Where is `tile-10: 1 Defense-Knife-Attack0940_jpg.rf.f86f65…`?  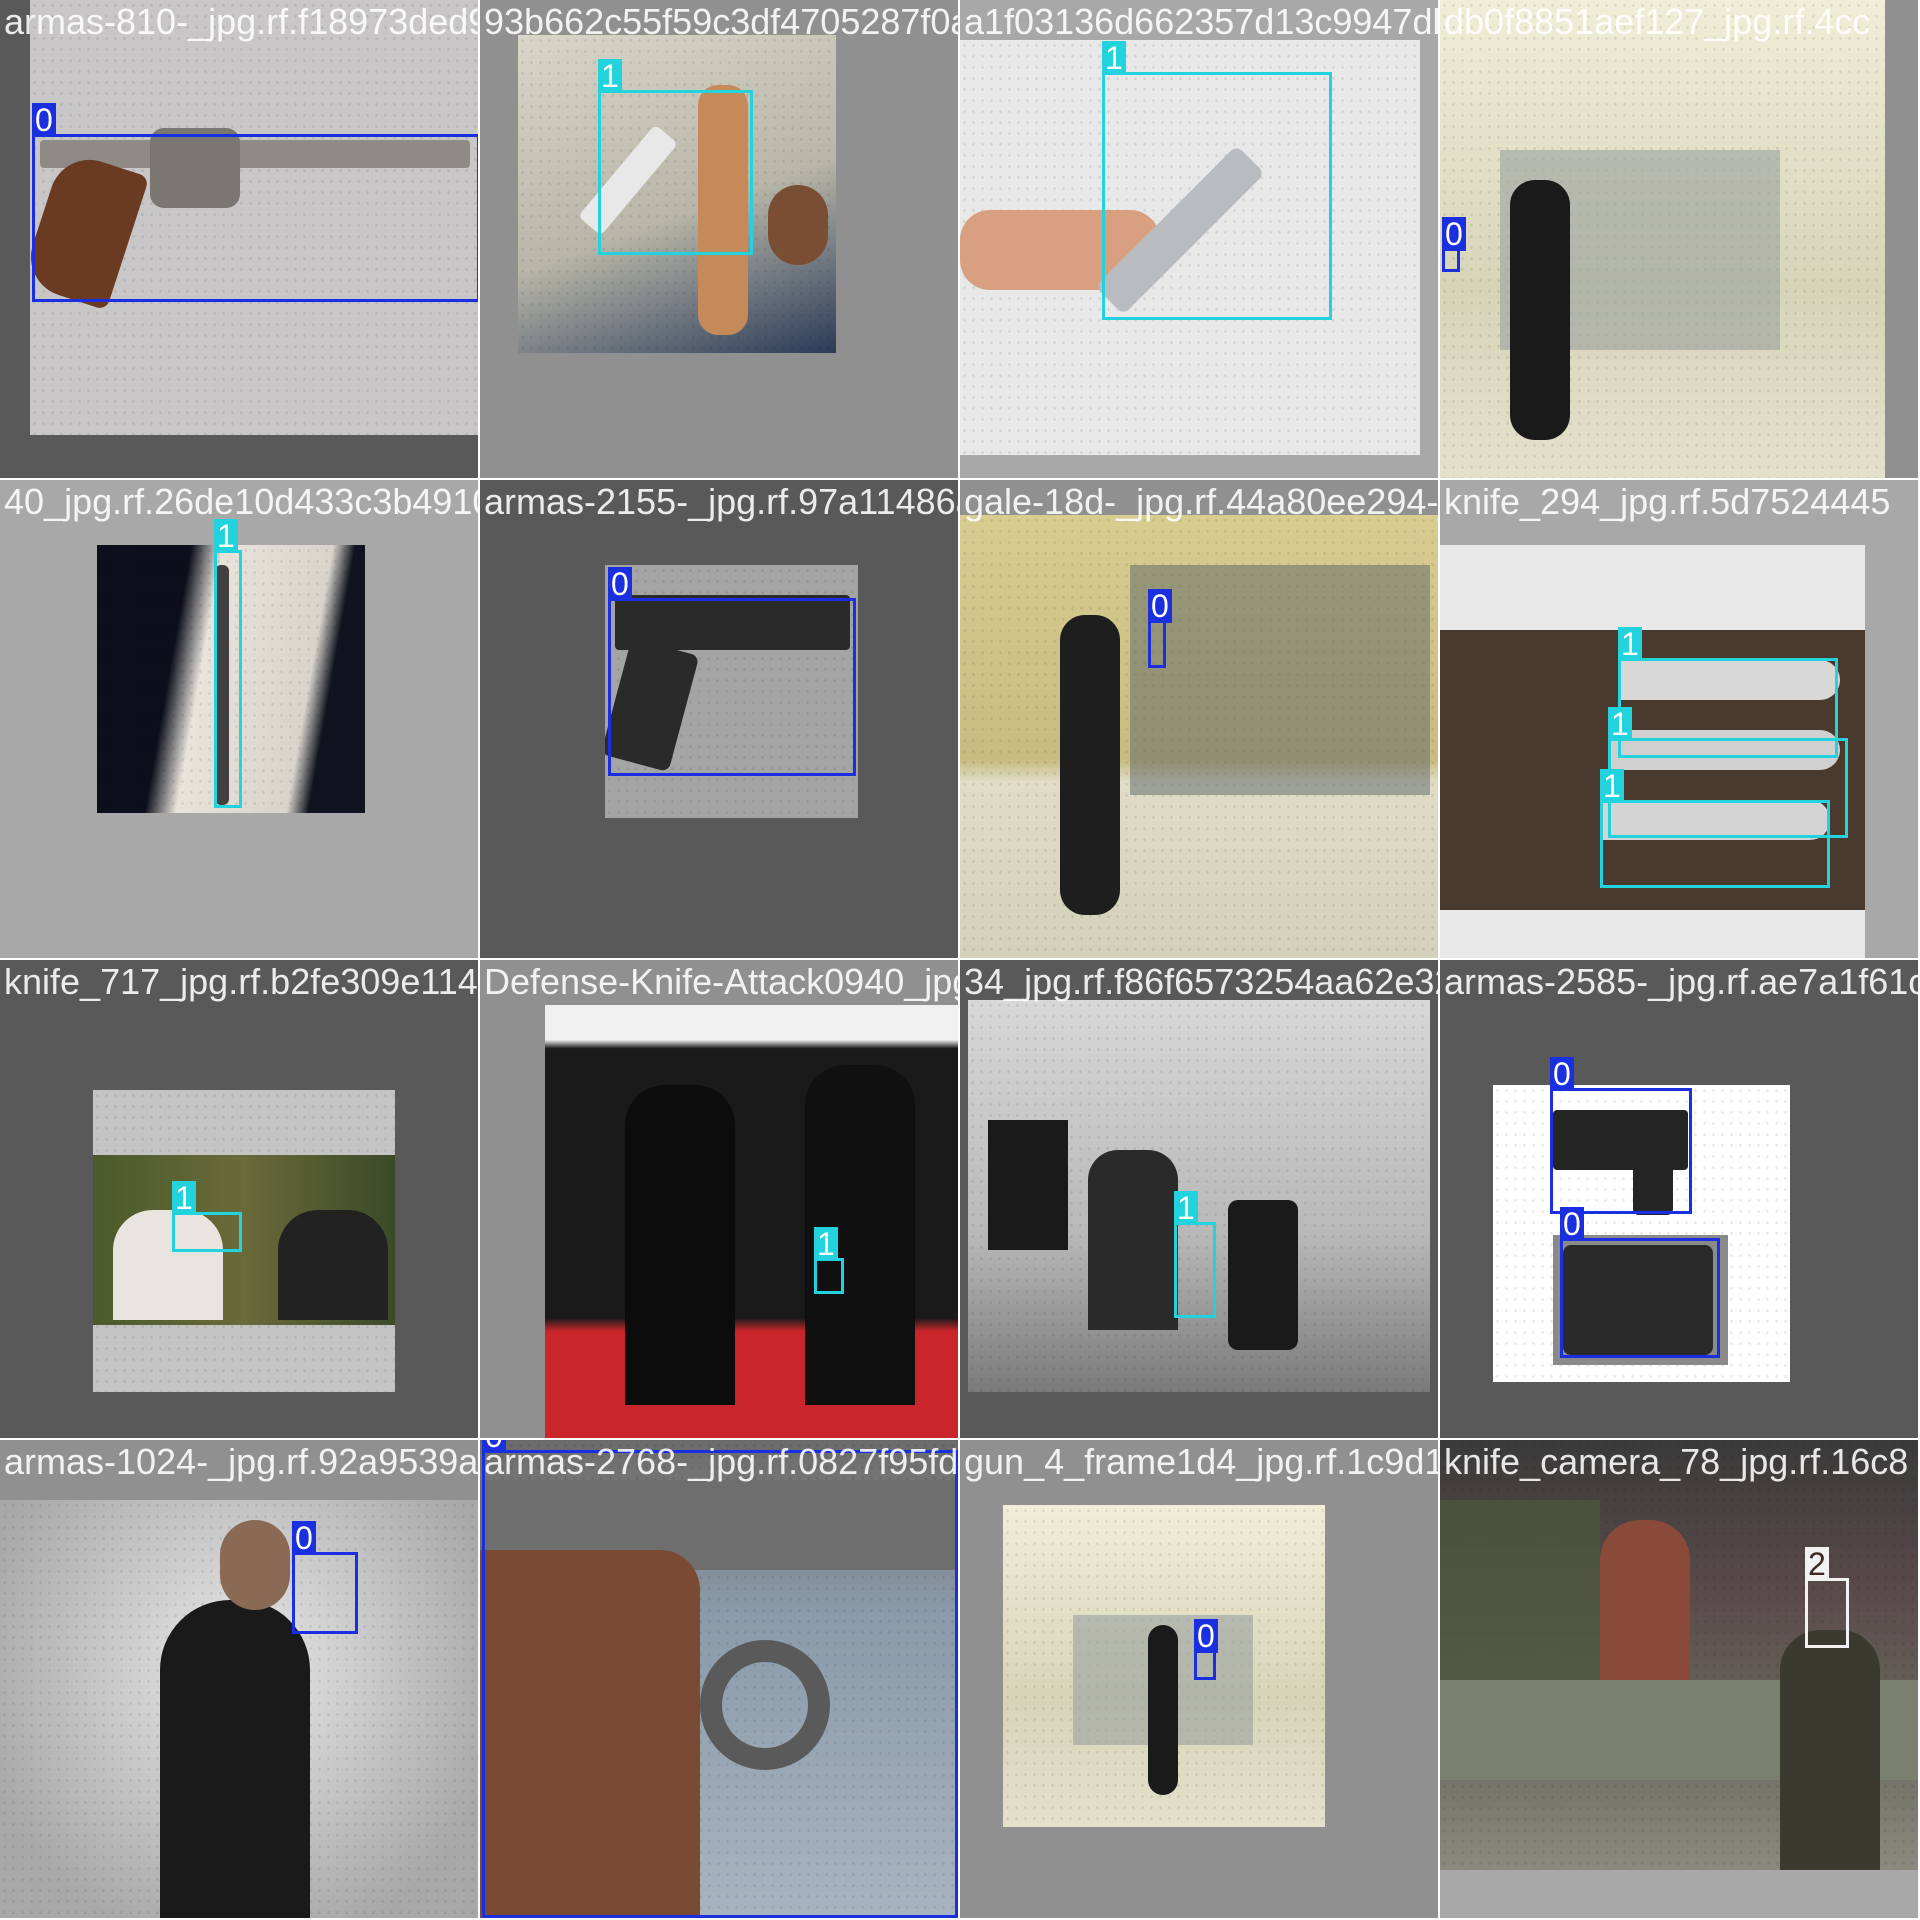
tile-10: 1 Defense-Knife-Attack0940_jpg.rf.f86f65… is located at coordinates (720, 1200).